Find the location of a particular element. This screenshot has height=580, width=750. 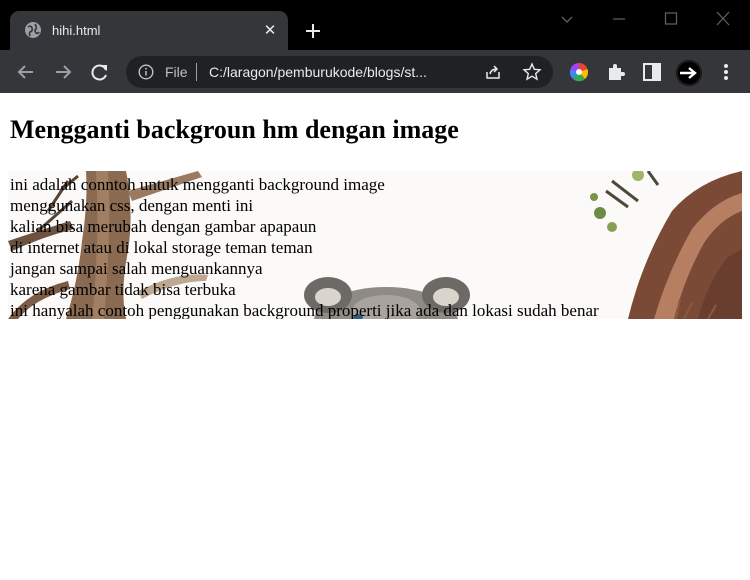

forward-arrow-icon is located at coordinates (63, 72).